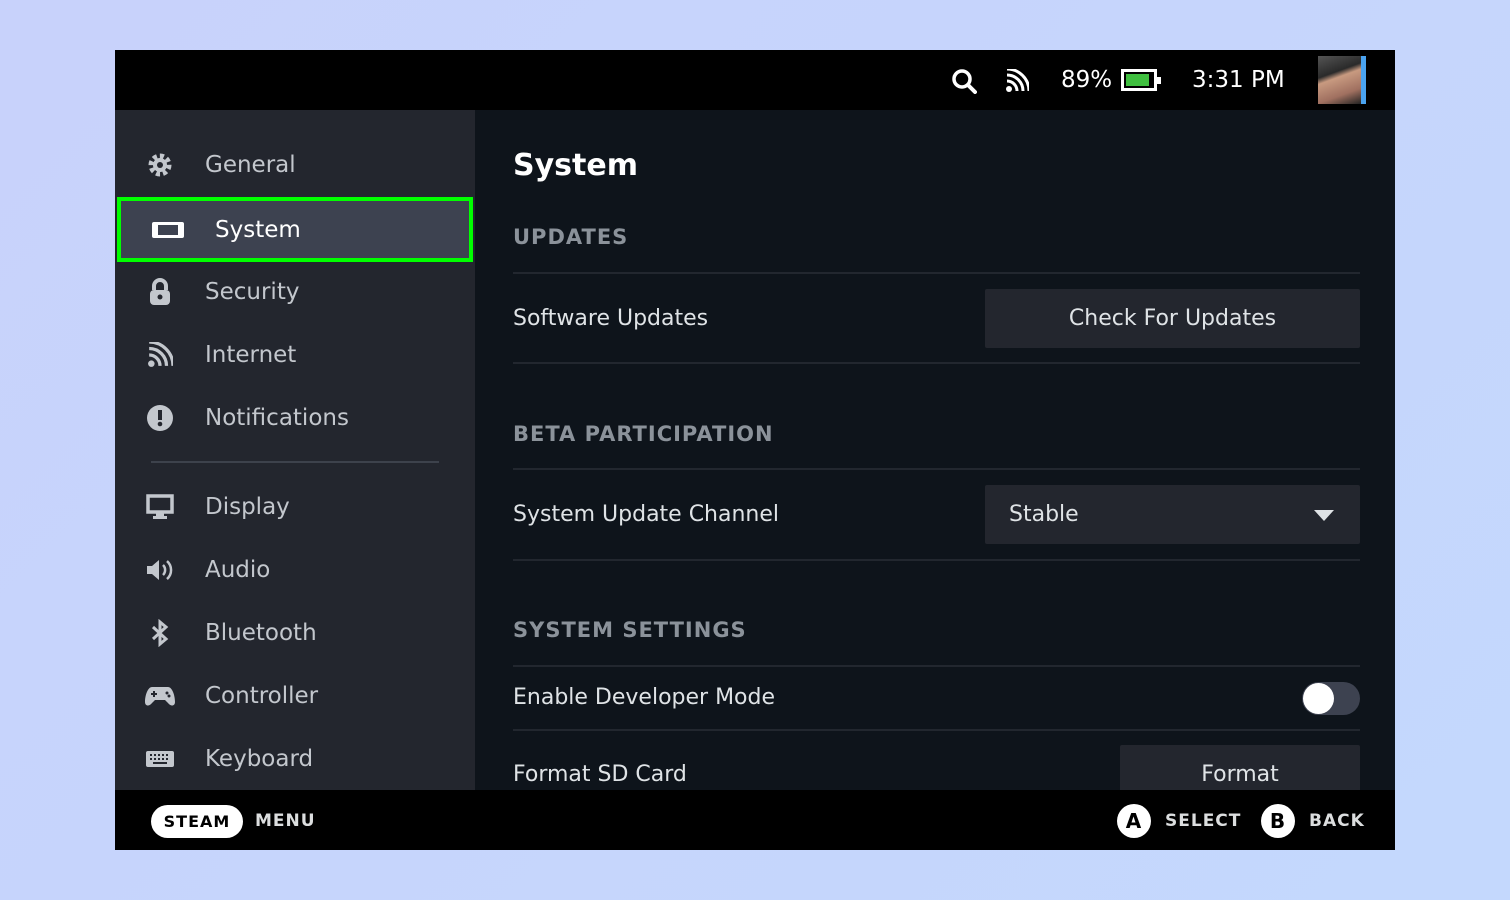 This screenshot has width=1510, height=900. Describe the element at coordinates (262, 696) in the screenshot. I see `sidebar-item-label: Controller` at that location.